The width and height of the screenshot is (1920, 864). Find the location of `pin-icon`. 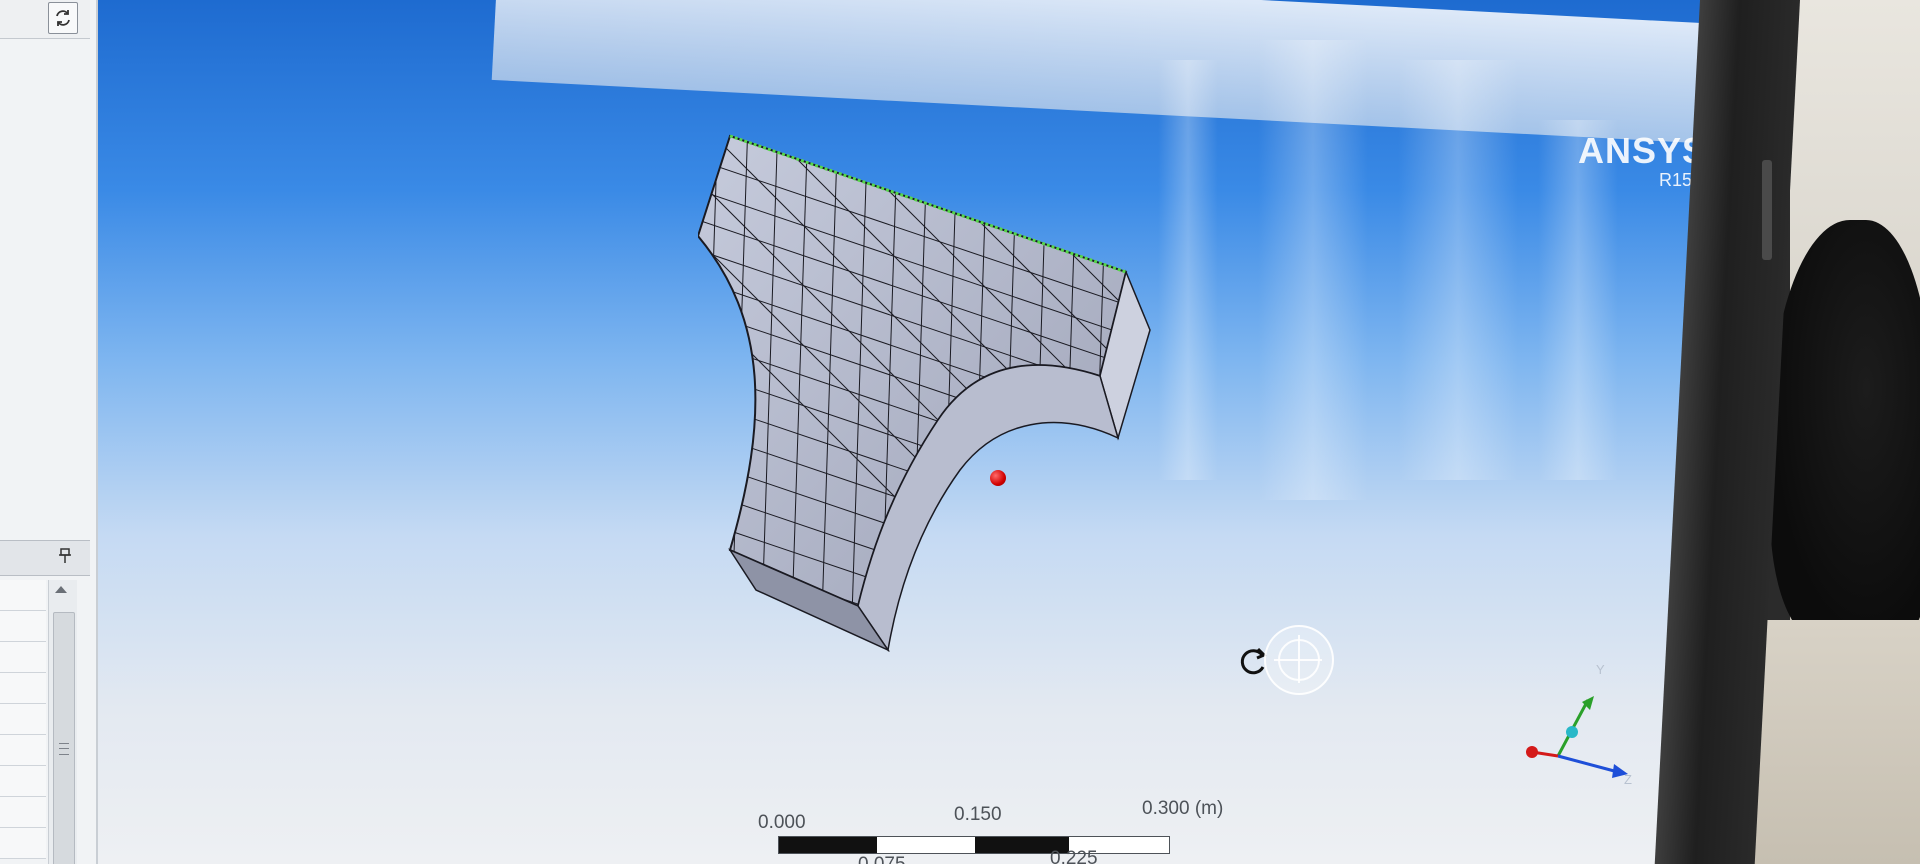

pin-icon is located at coordinates (65, 556).